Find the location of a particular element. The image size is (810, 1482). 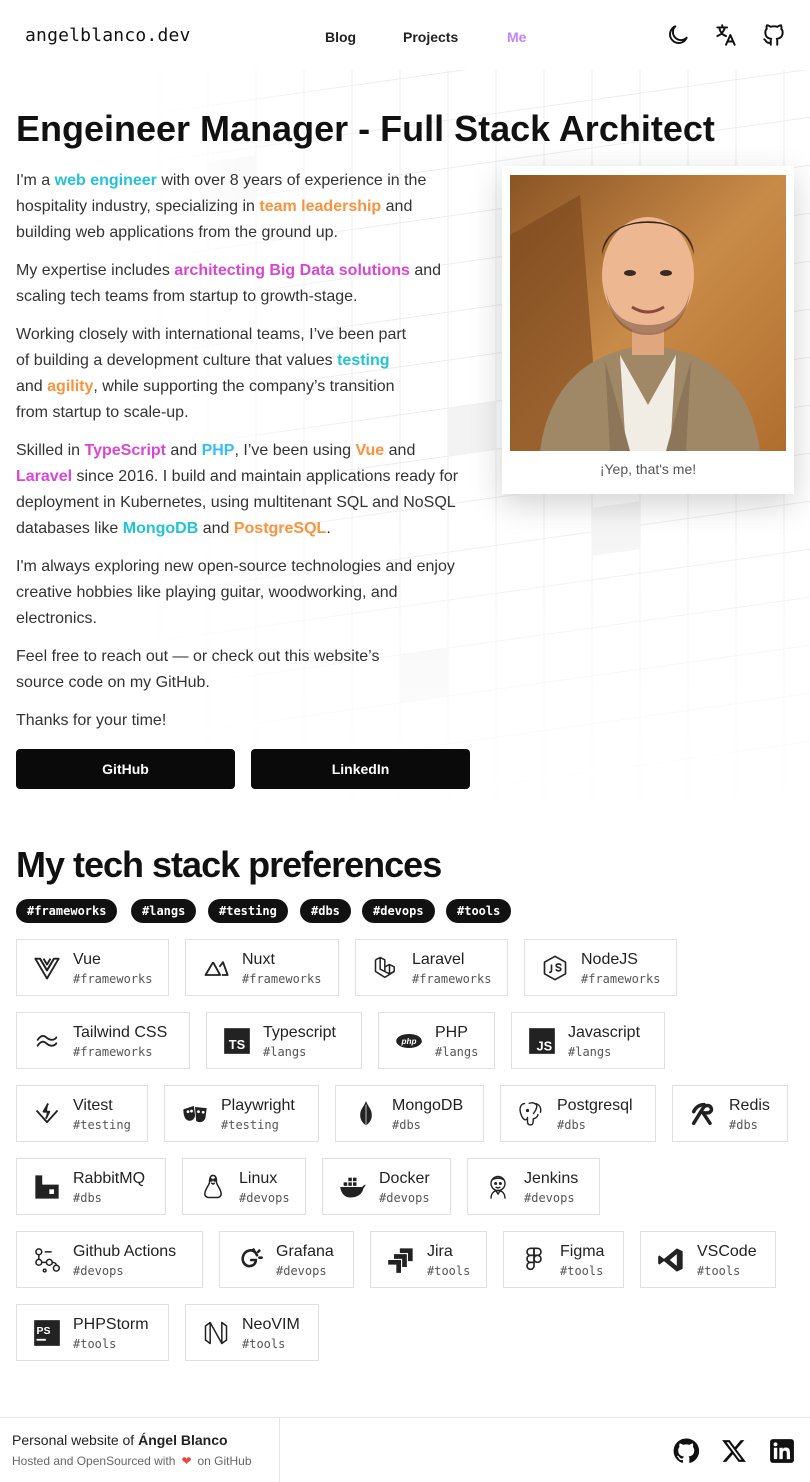

playwright-icon is located at coordinates (195, 1114).